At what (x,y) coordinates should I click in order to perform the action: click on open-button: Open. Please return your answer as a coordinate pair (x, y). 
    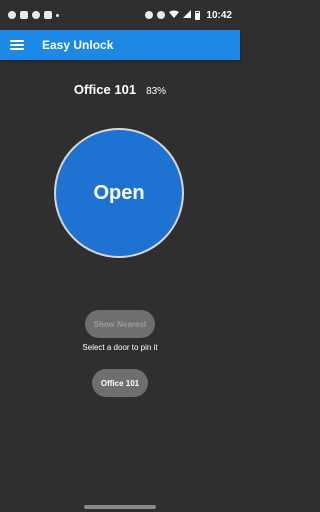
    Looking at the image, I should click on (119, 193).